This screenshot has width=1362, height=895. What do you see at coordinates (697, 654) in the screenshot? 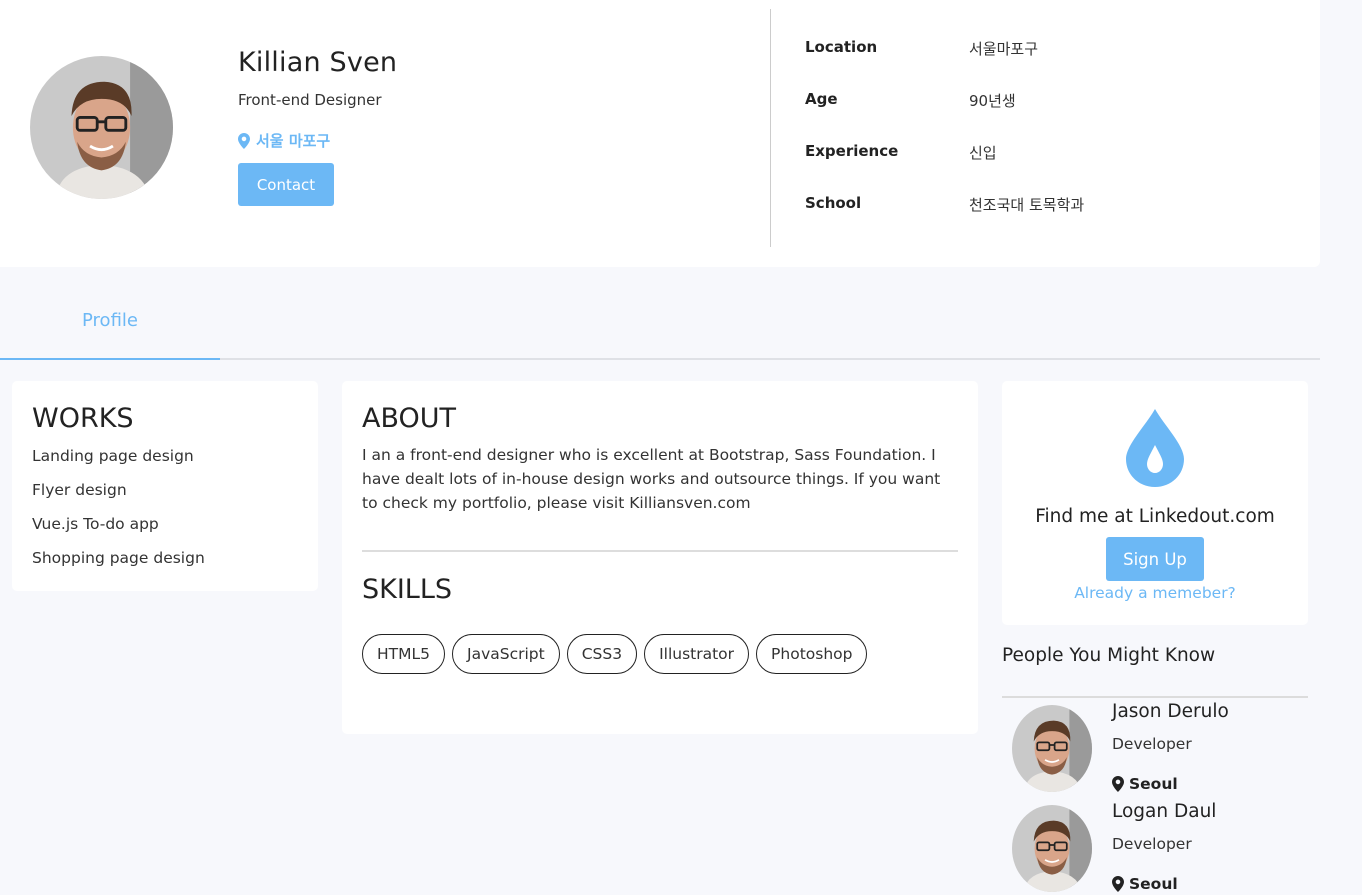
I see `skill-tag: Illustrator` at bounding box center [697, 654].